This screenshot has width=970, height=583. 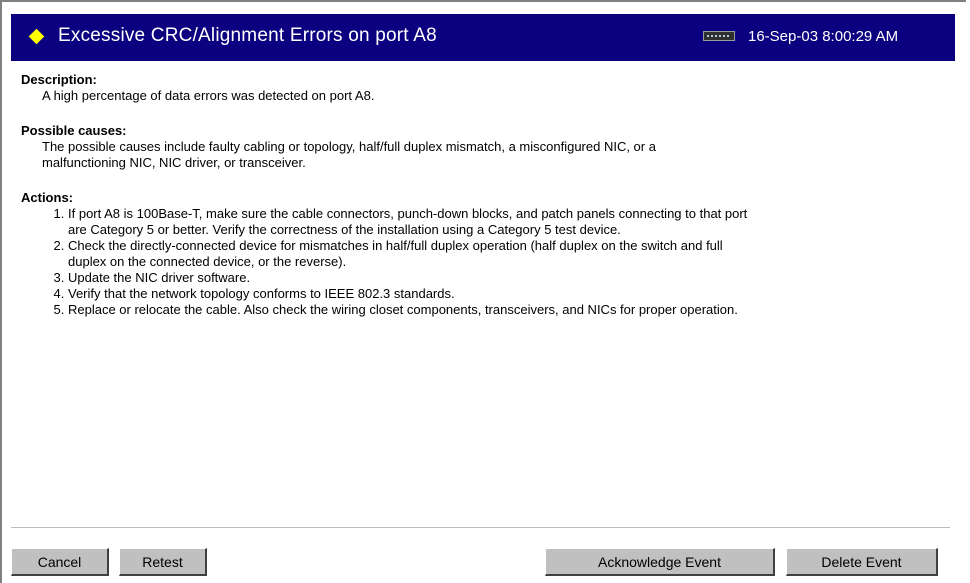 I want to click on window-edge, so click(x=968, y=291).